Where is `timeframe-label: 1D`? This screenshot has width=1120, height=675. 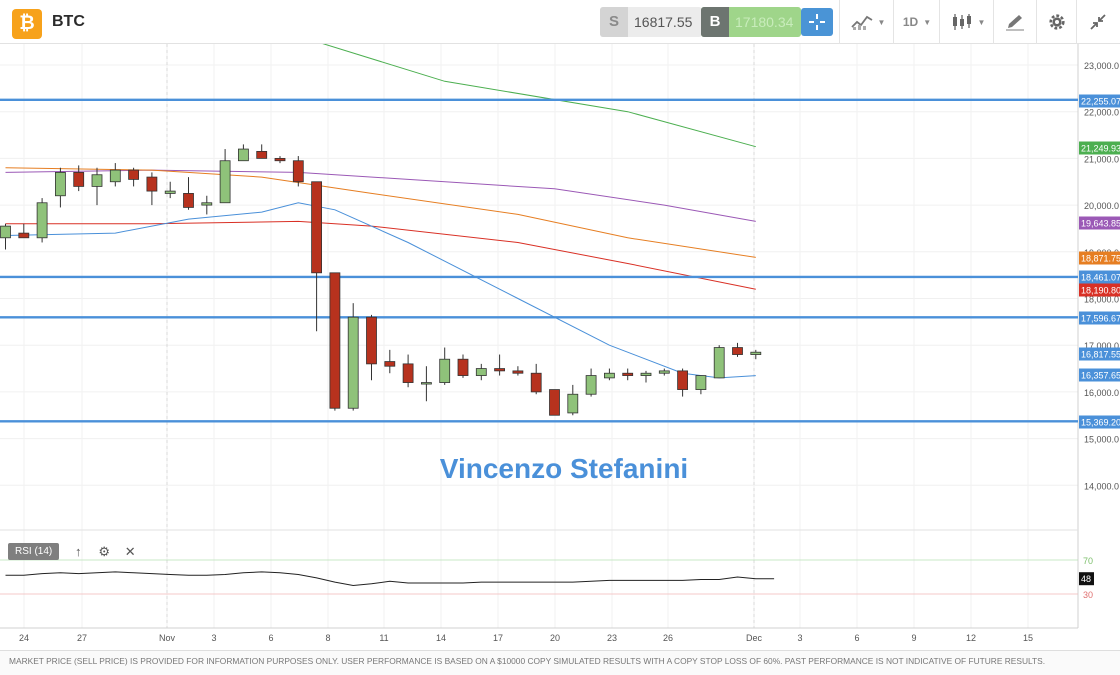
timeframe-label: 1D is located at coordinates (910, 22).